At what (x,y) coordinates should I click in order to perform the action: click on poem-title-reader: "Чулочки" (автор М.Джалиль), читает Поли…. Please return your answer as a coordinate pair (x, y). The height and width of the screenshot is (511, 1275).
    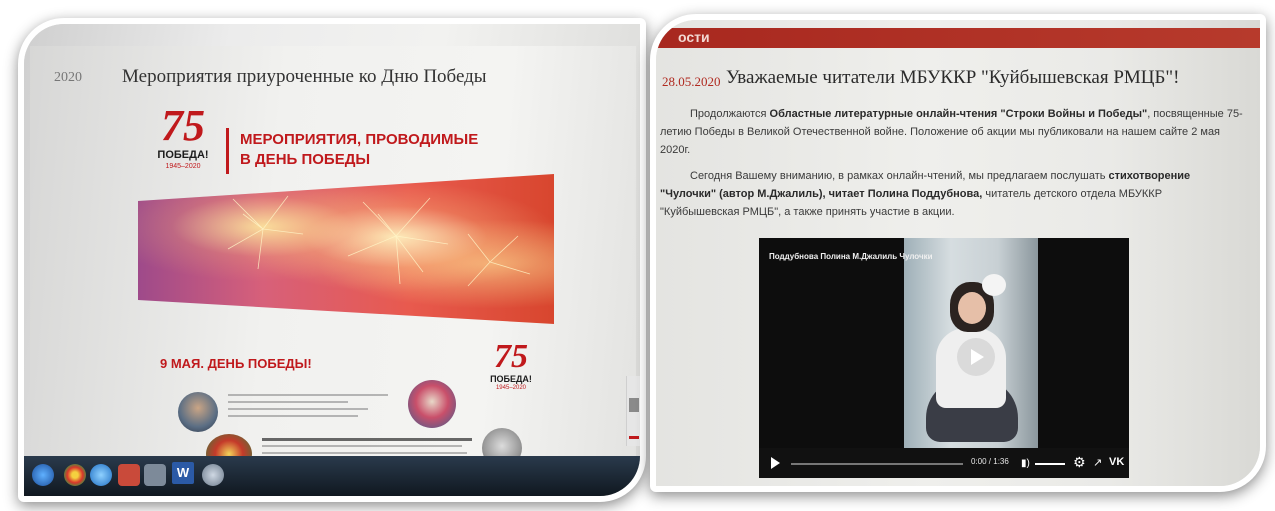
    Looking at the image, I should click on (821, 194).